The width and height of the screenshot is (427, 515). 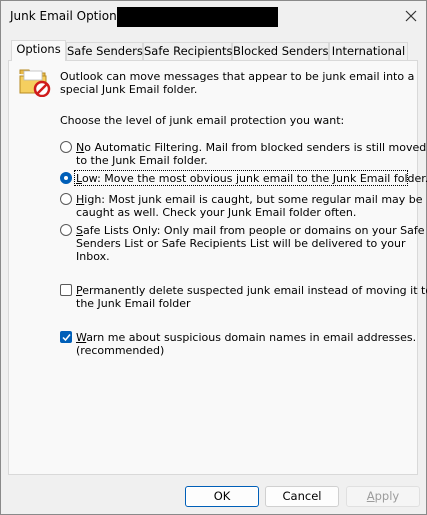 I want to click on title-bar: Junk Email Options, so click(x=213, y=16).